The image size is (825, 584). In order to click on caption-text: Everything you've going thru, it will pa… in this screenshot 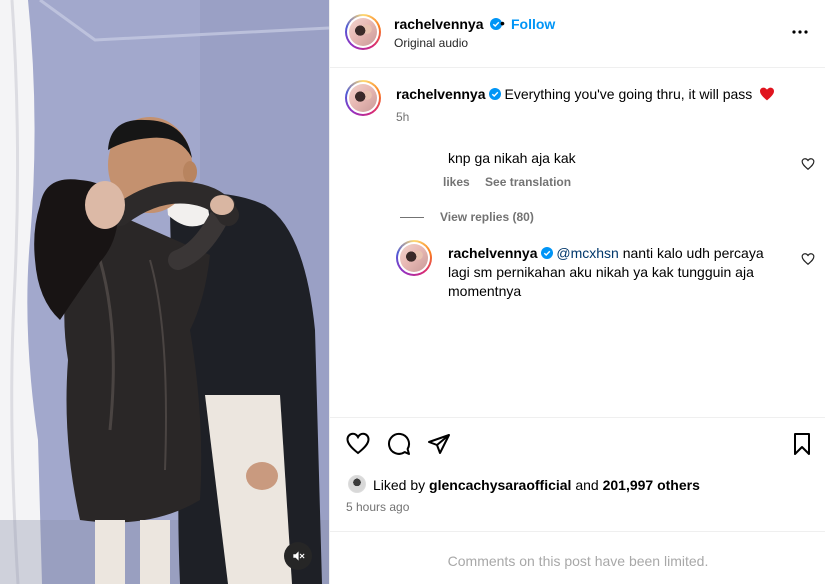, I will do `click(628, 94)`.